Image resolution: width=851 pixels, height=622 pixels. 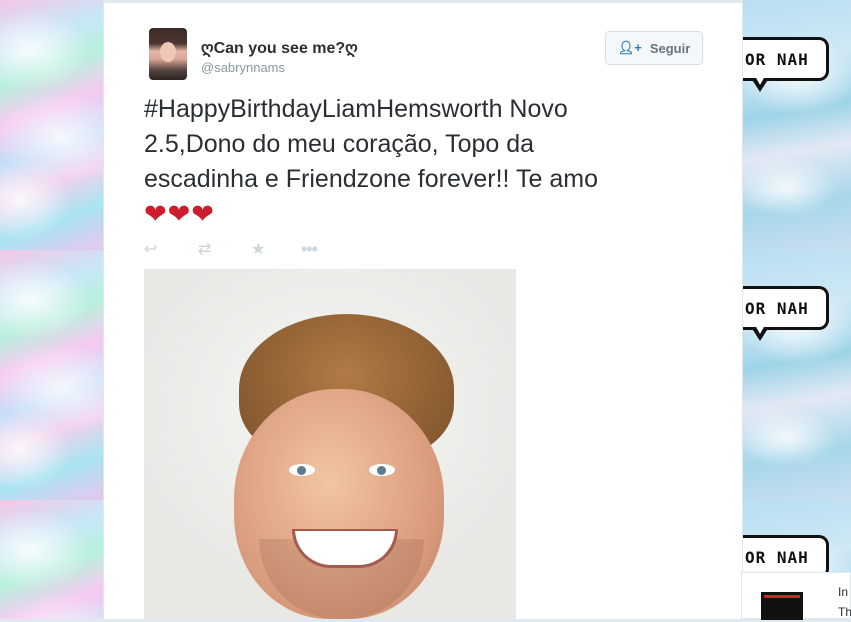 What do you see at coordinates (670, 48) in the screenshot?
I see `follow-label: Seguir` at bounding box center [670, 48].